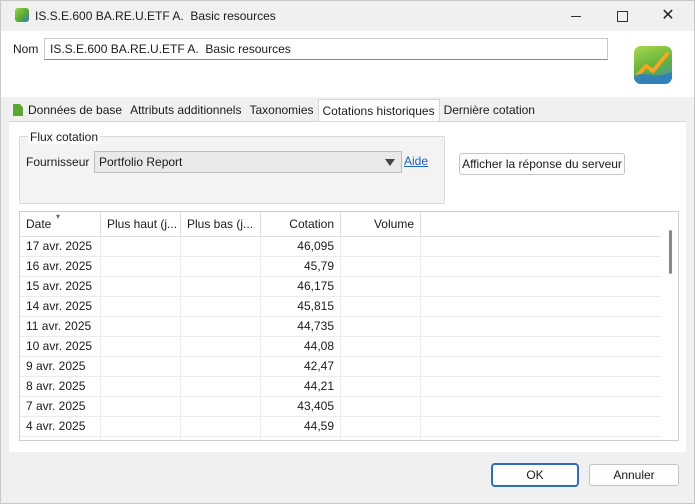 This screenshot has width=695, height=504. What do you see at coordinates (301, 366) in the screenshot?
I see `cell-close: 42,47` at bounding box center [301, 366].